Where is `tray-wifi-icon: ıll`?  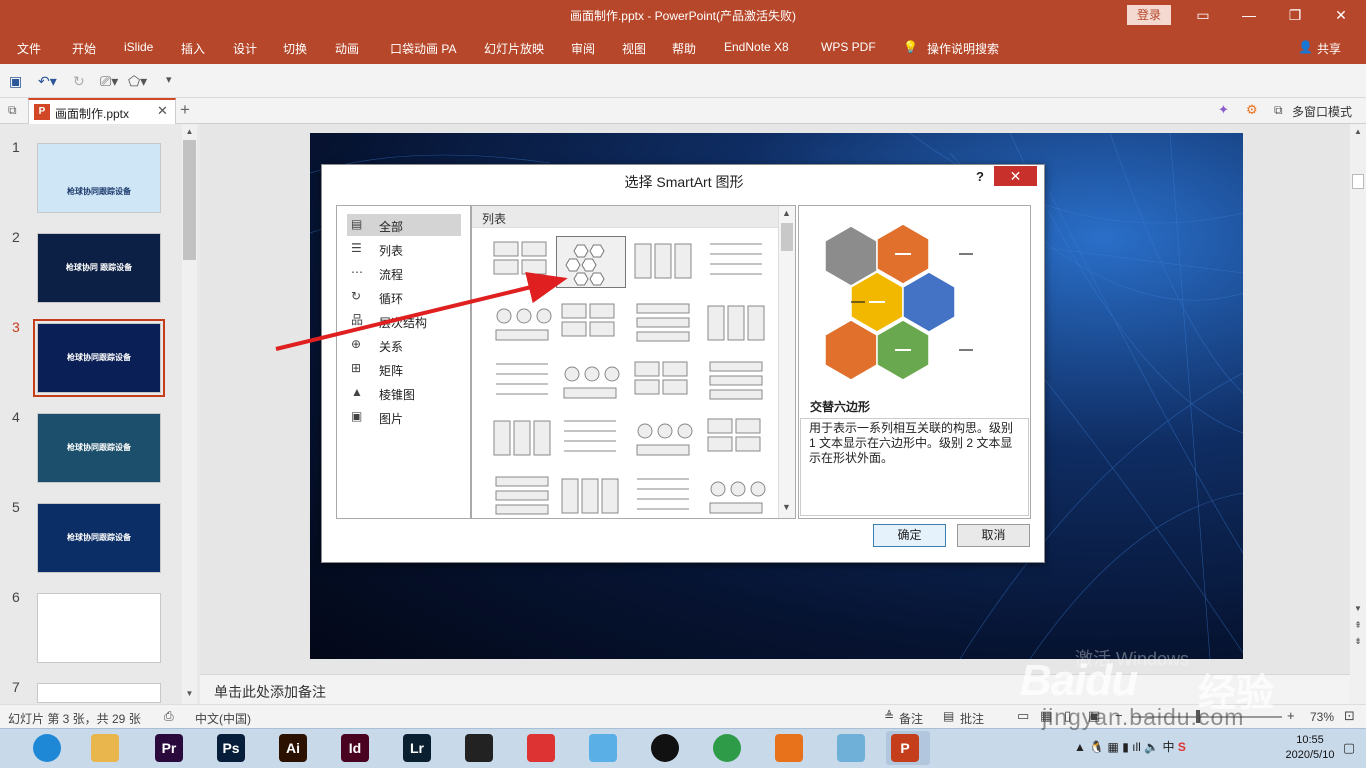 tray-wifi-icon: ıll is located at coordinates (1136, 747).